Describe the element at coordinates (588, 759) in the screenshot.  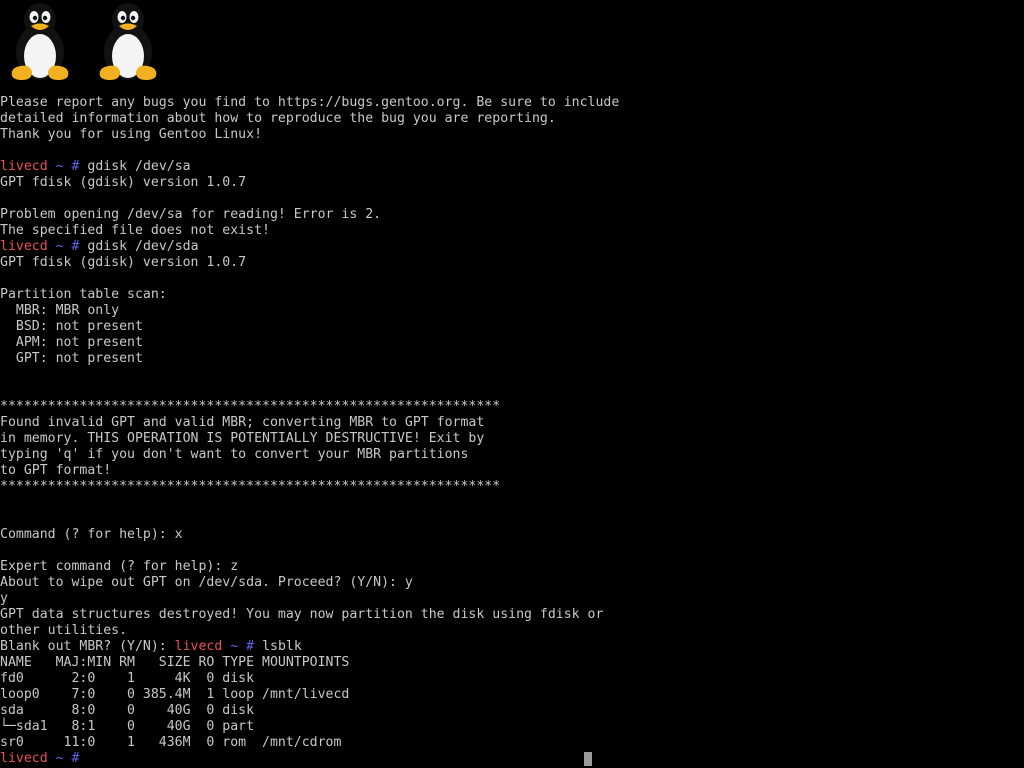
I see `text-cursor` at that location.